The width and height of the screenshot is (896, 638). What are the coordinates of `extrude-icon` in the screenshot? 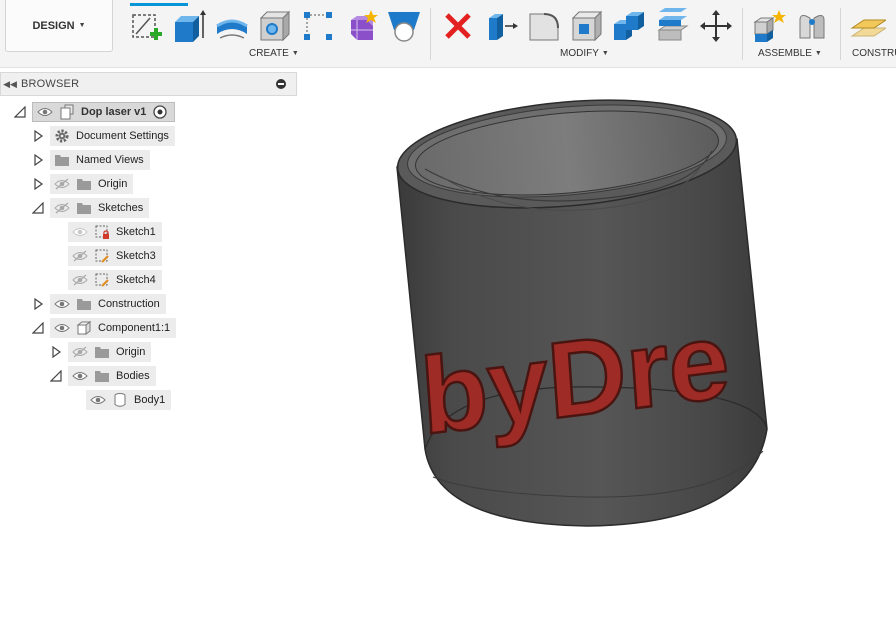 It's located at (189, 26).